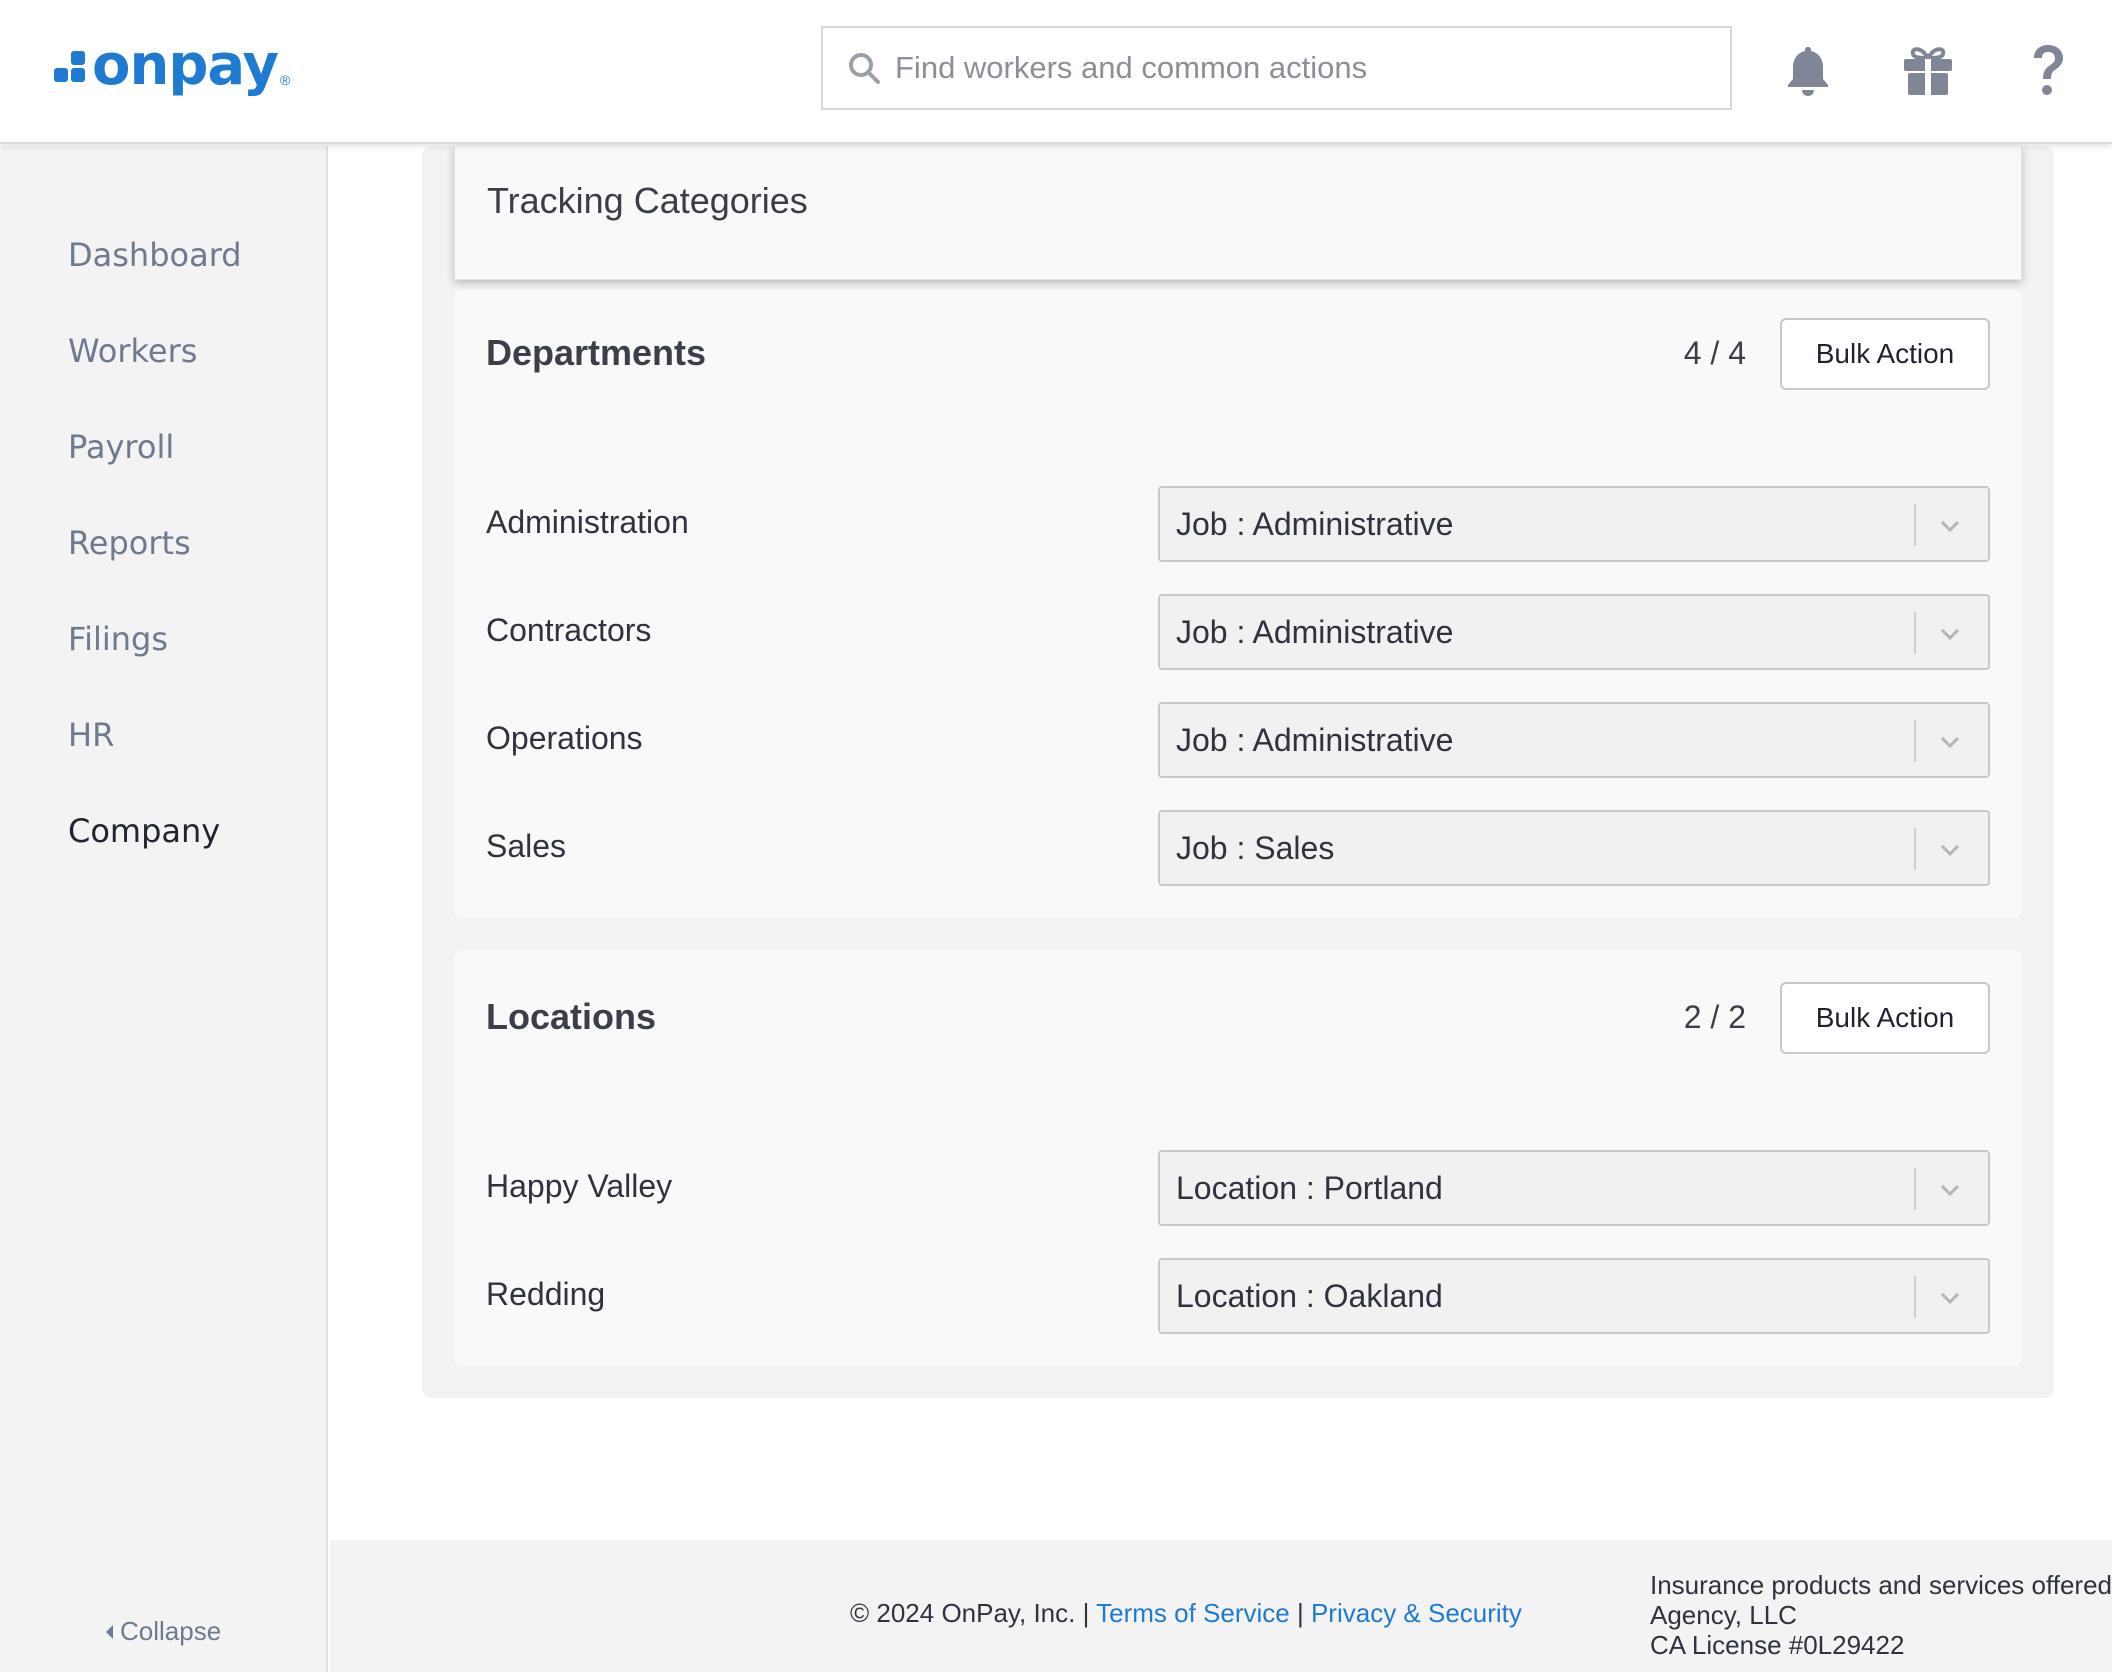 Image resolution: width=2112 pixels, height=1672 pixels. What do you see at coordinates (2048, 70) in the screenshot?
I see `help-icon` at bounding box center [2048, 70].